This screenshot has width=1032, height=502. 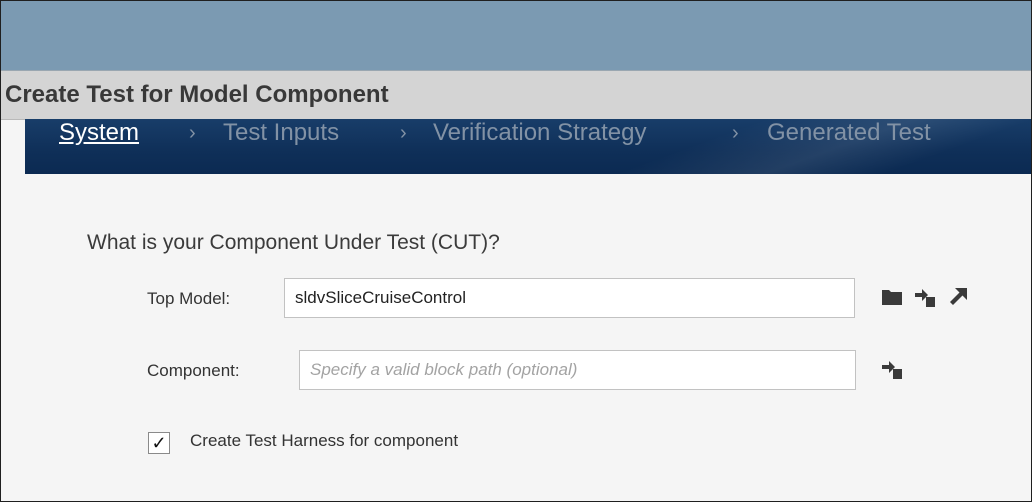 What do you see at coordinates (281, 133) in the screenshot?
I see `step-test-inputs: Test Inputs` at bounding box center [281, 133].